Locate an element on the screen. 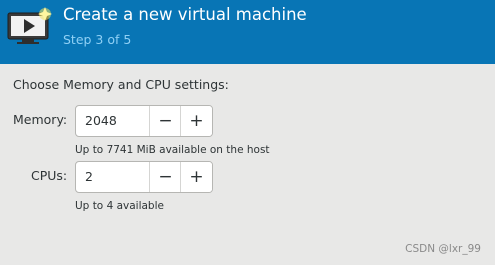  cpus-spinbox: 2 − + is located at coordinates (144, 177).